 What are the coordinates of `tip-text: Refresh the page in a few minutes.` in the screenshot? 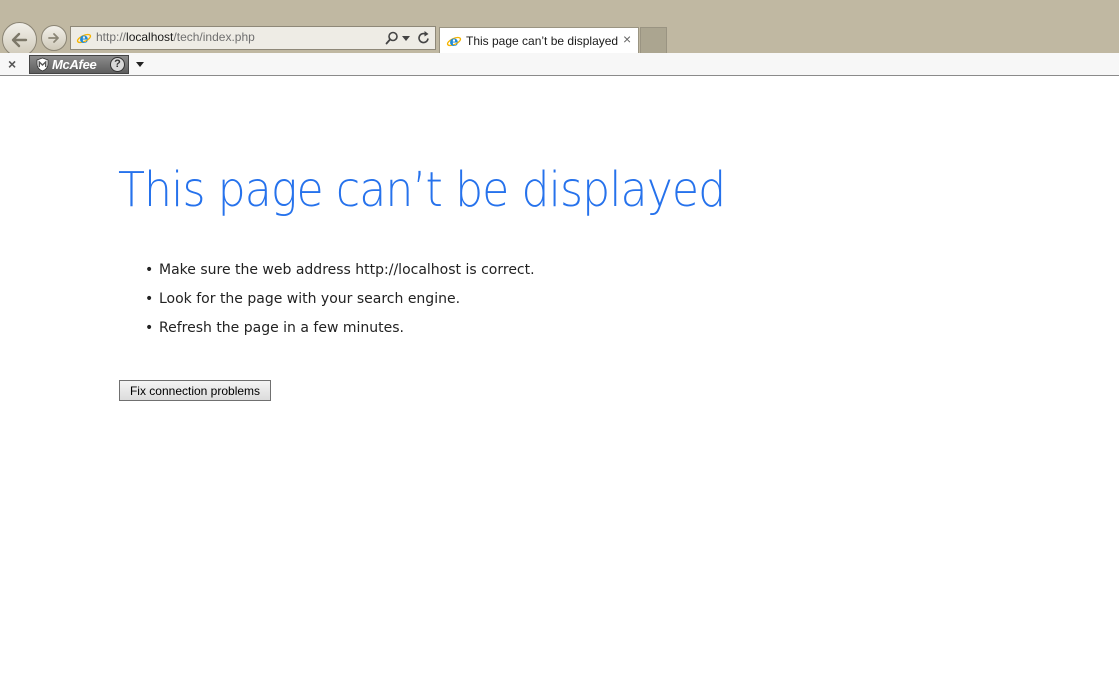 It's located at (281, 328).